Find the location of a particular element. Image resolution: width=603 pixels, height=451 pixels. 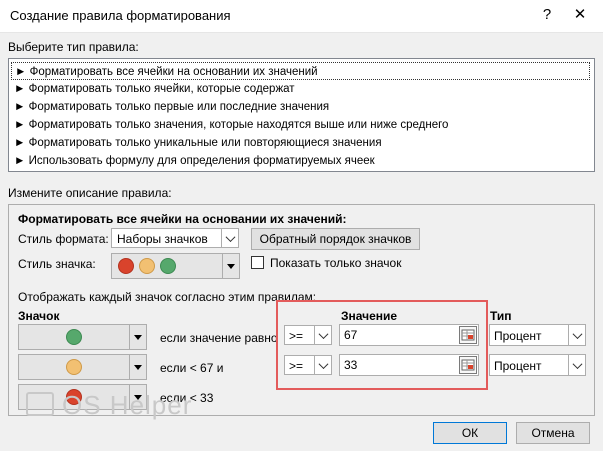

column-header-type: Тип is located at coordinates (501, 316).